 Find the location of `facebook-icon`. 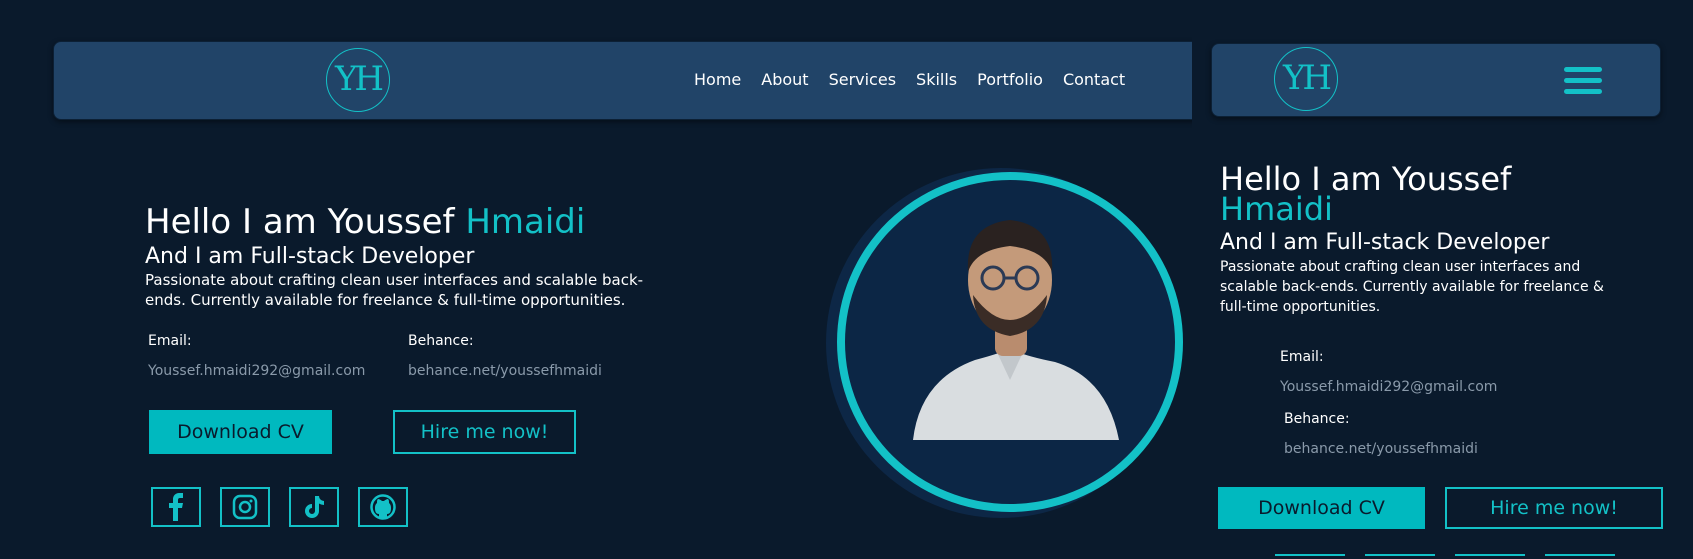

facebook-icon is located at coordinates (176, 507).